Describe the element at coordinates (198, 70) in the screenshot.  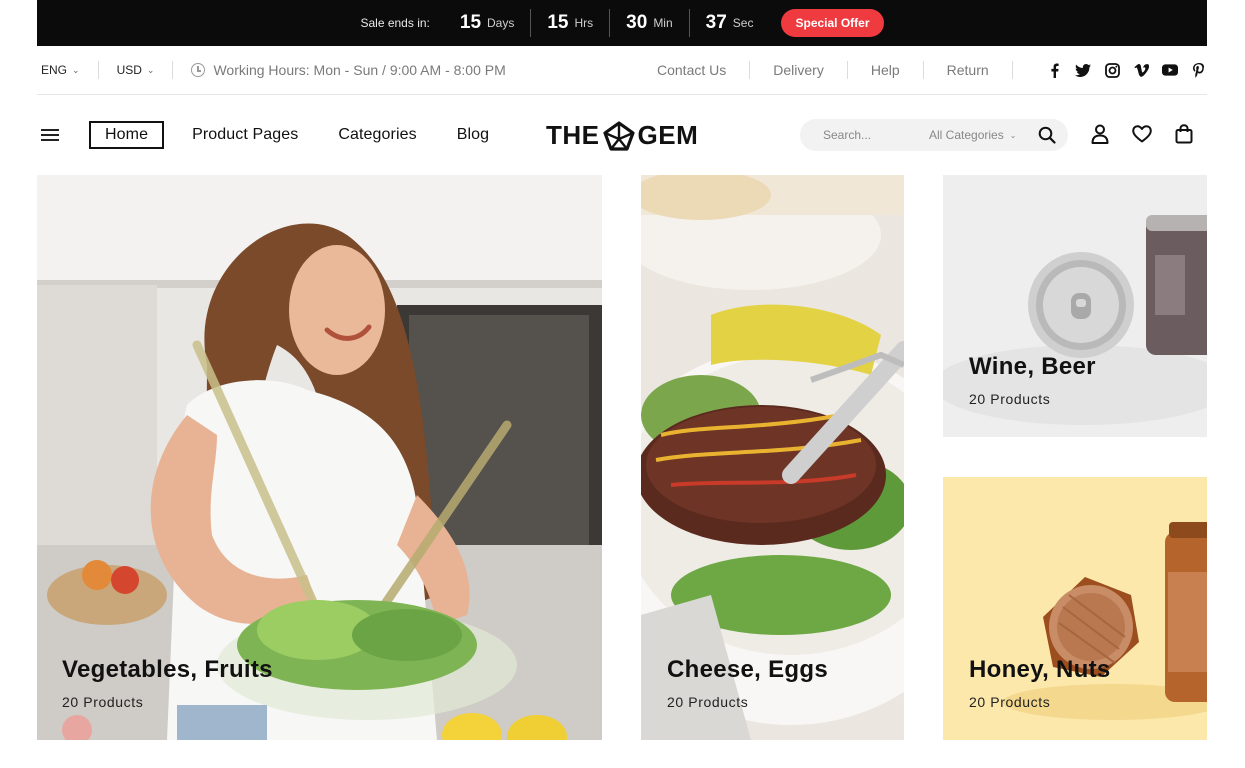
I see `clock-icon` at that location.